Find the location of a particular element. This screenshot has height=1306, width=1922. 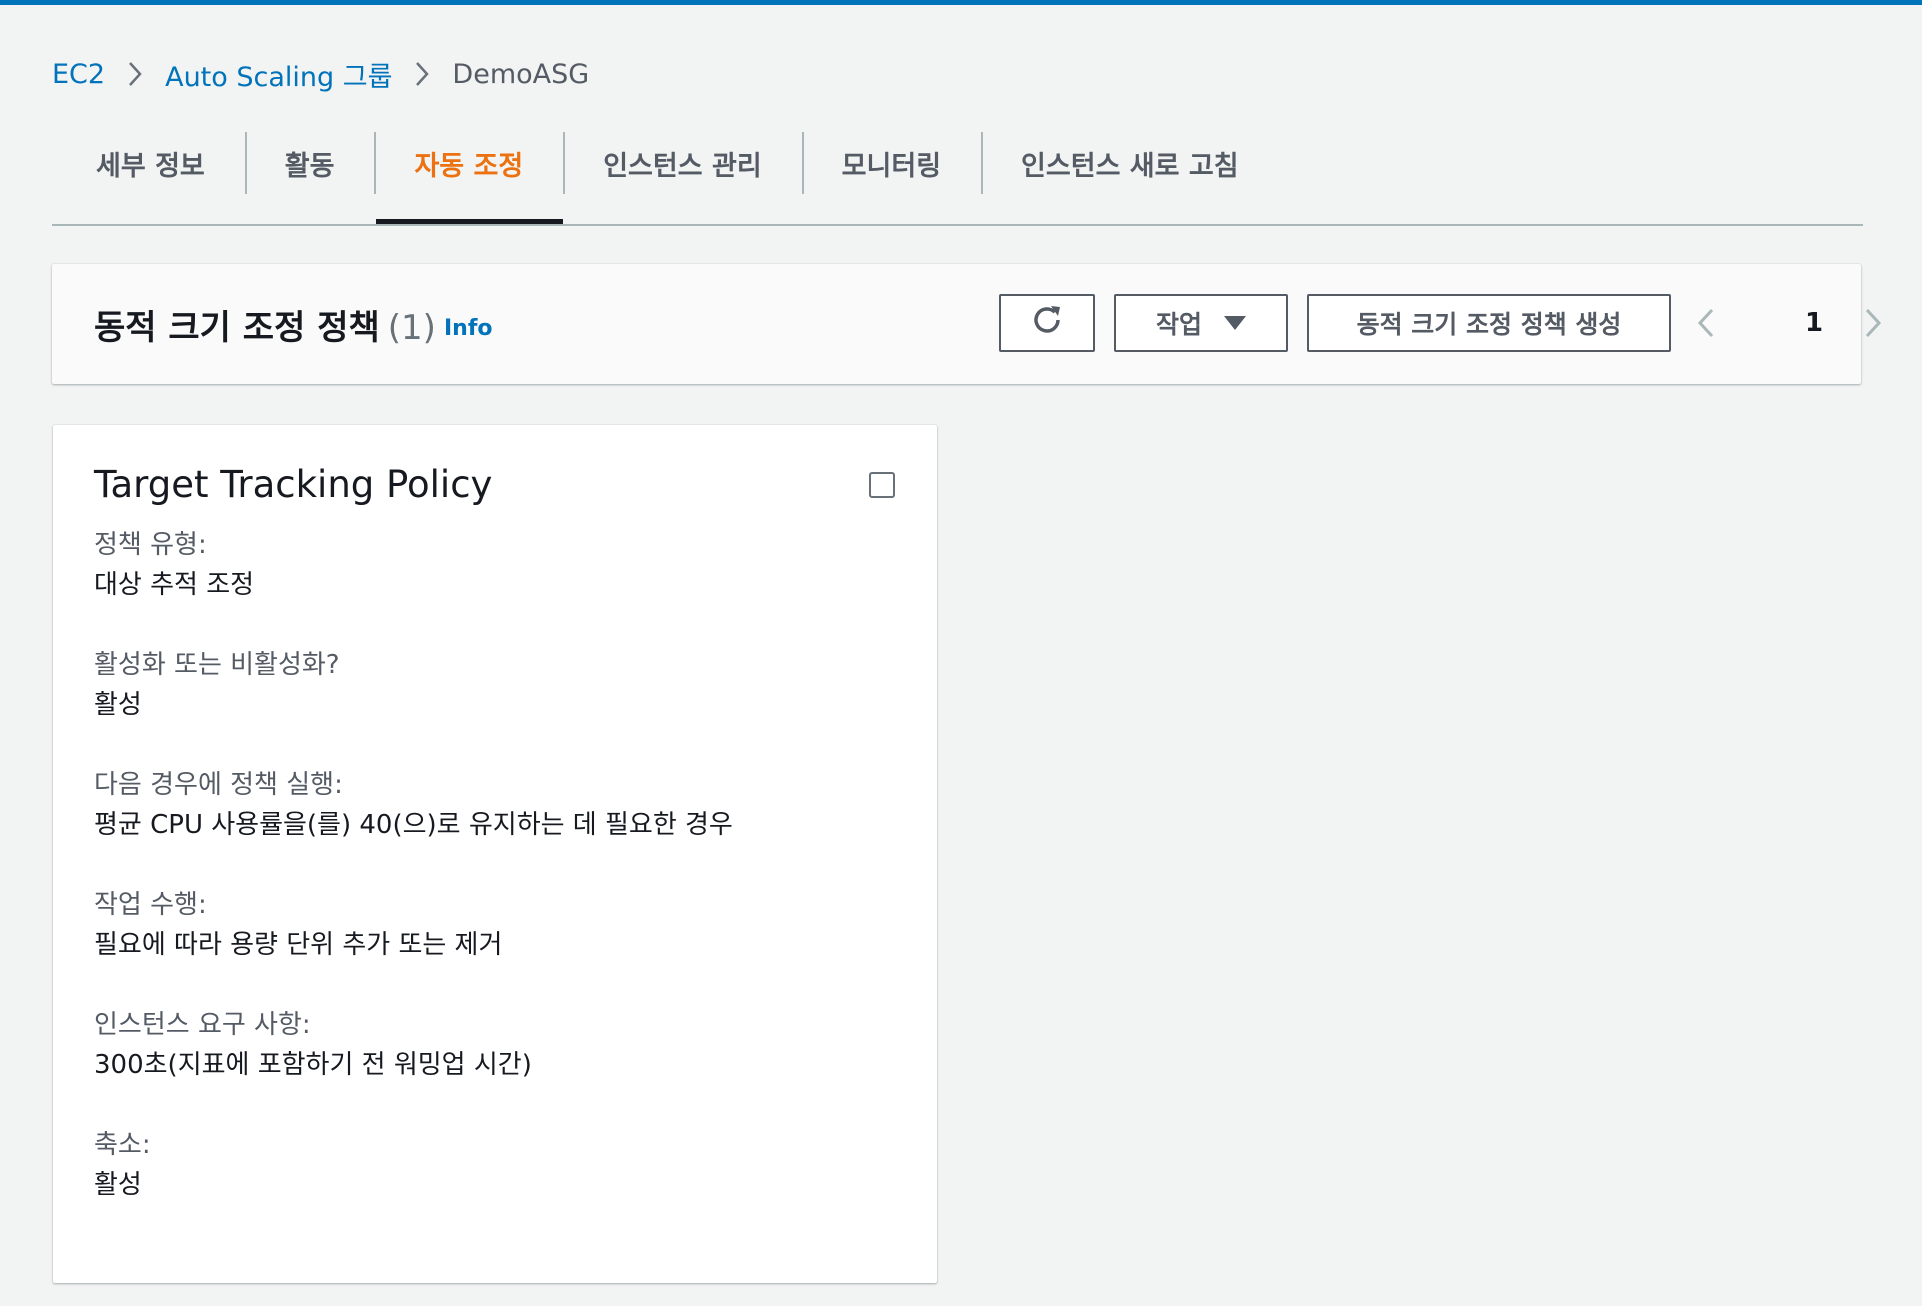

refresh-icon is located at coordinates (1047, 323).